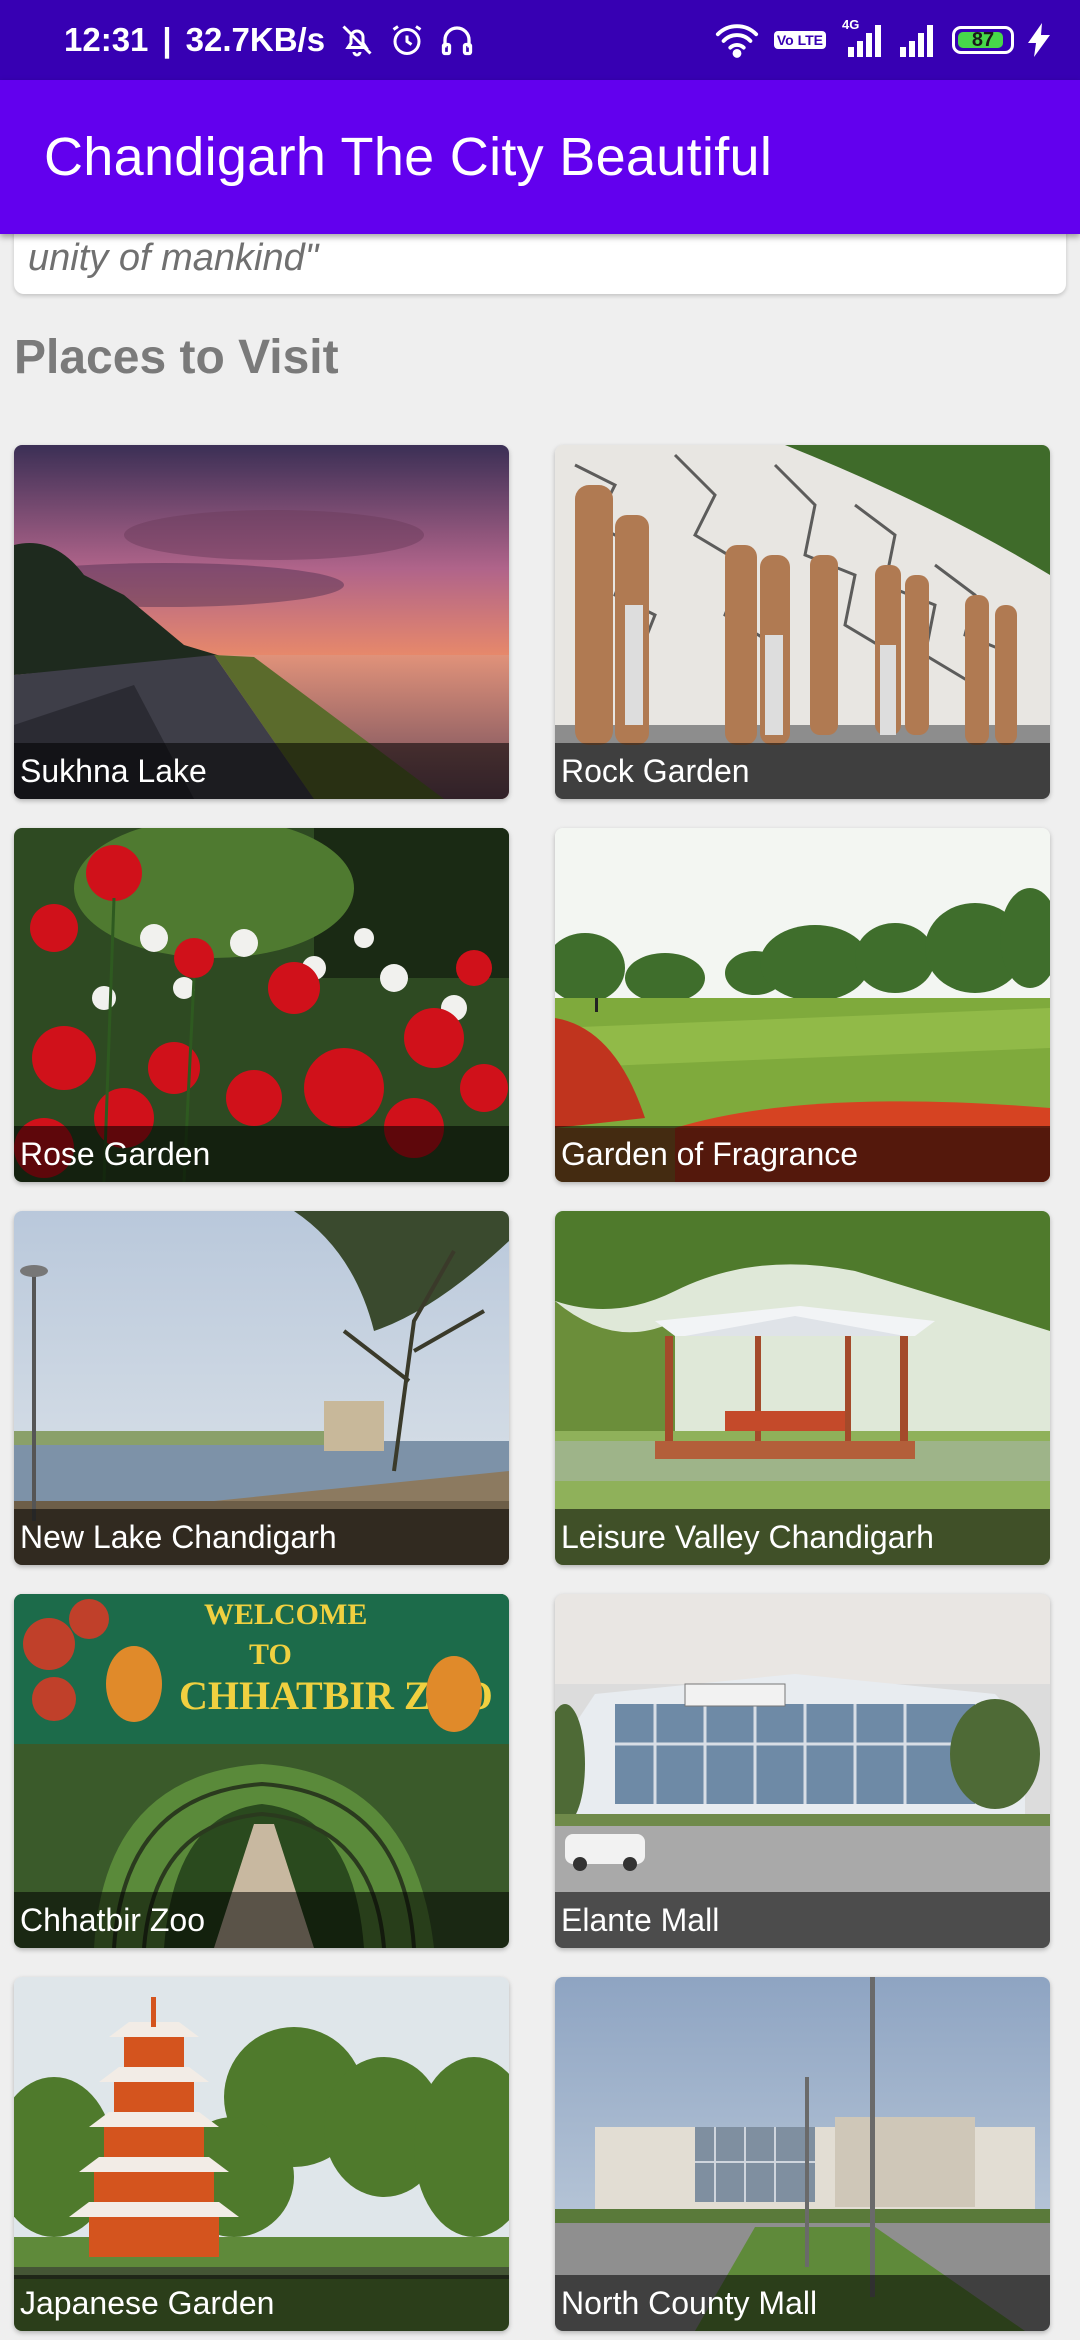 This screenshot has width=1080, height=2340. Describe the element at coordinates (261, 1005) in the screenshot. I see `place-card-rose-garden: Rose Garden` at that location.